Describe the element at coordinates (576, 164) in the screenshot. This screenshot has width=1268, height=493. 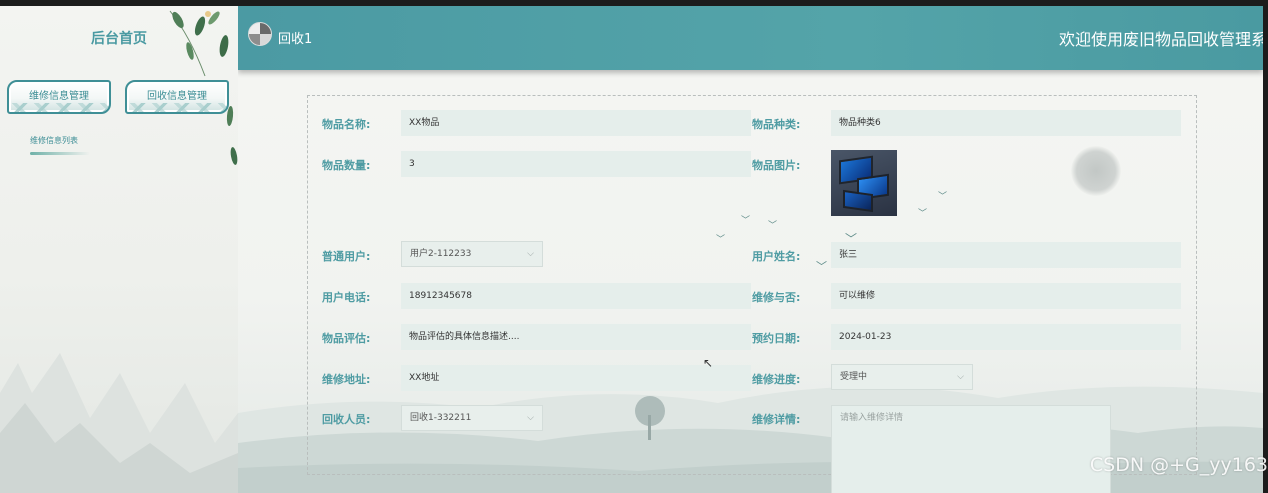
I see `field-item-qty: 3` at that location.